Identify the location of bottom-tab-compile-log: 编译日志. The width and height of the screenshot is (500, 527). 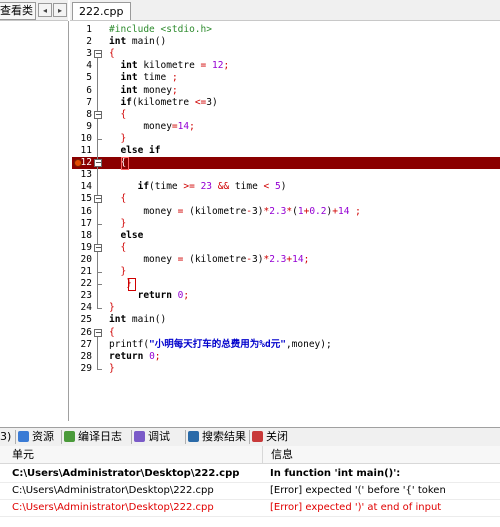
(93, 437).